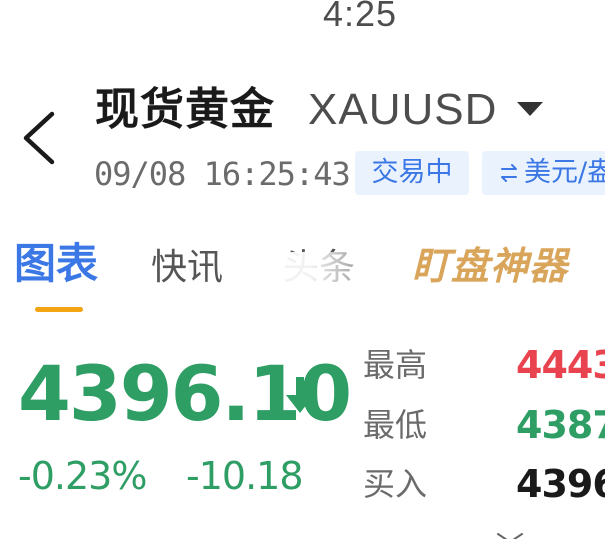 The height and width of the screenshot is (539, 605). I want to click on low-value: 4387, so click(560, 425).